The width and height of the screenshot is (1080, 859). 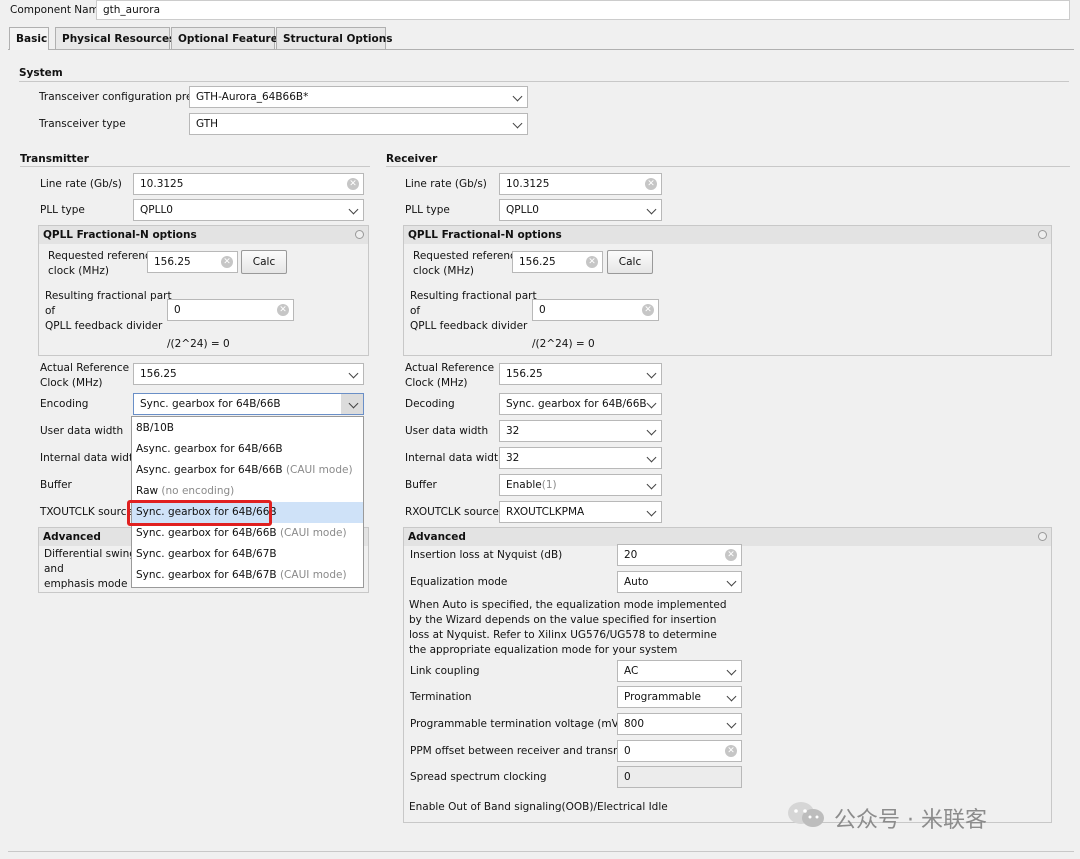 I want to click on tx-qpll-panel-header: QPLL Fractional-N options, so click(x=203, y=235).